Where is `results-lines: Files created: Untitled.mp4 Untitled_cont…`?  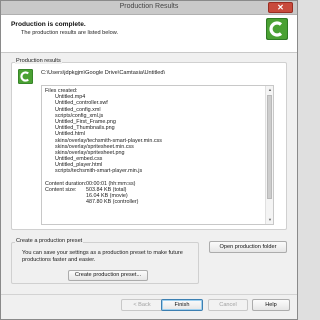
results-lines: Files created: Untitled.mp4 Untitled_cont… is located at coordinates (103, 146).